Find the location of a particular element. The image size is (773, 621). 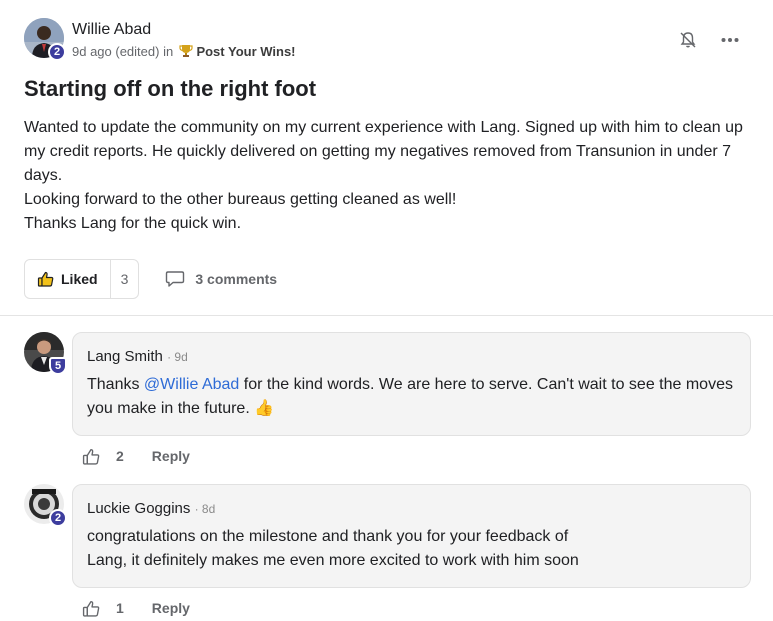

bell-off-icon is located at coordinates (688, 40).